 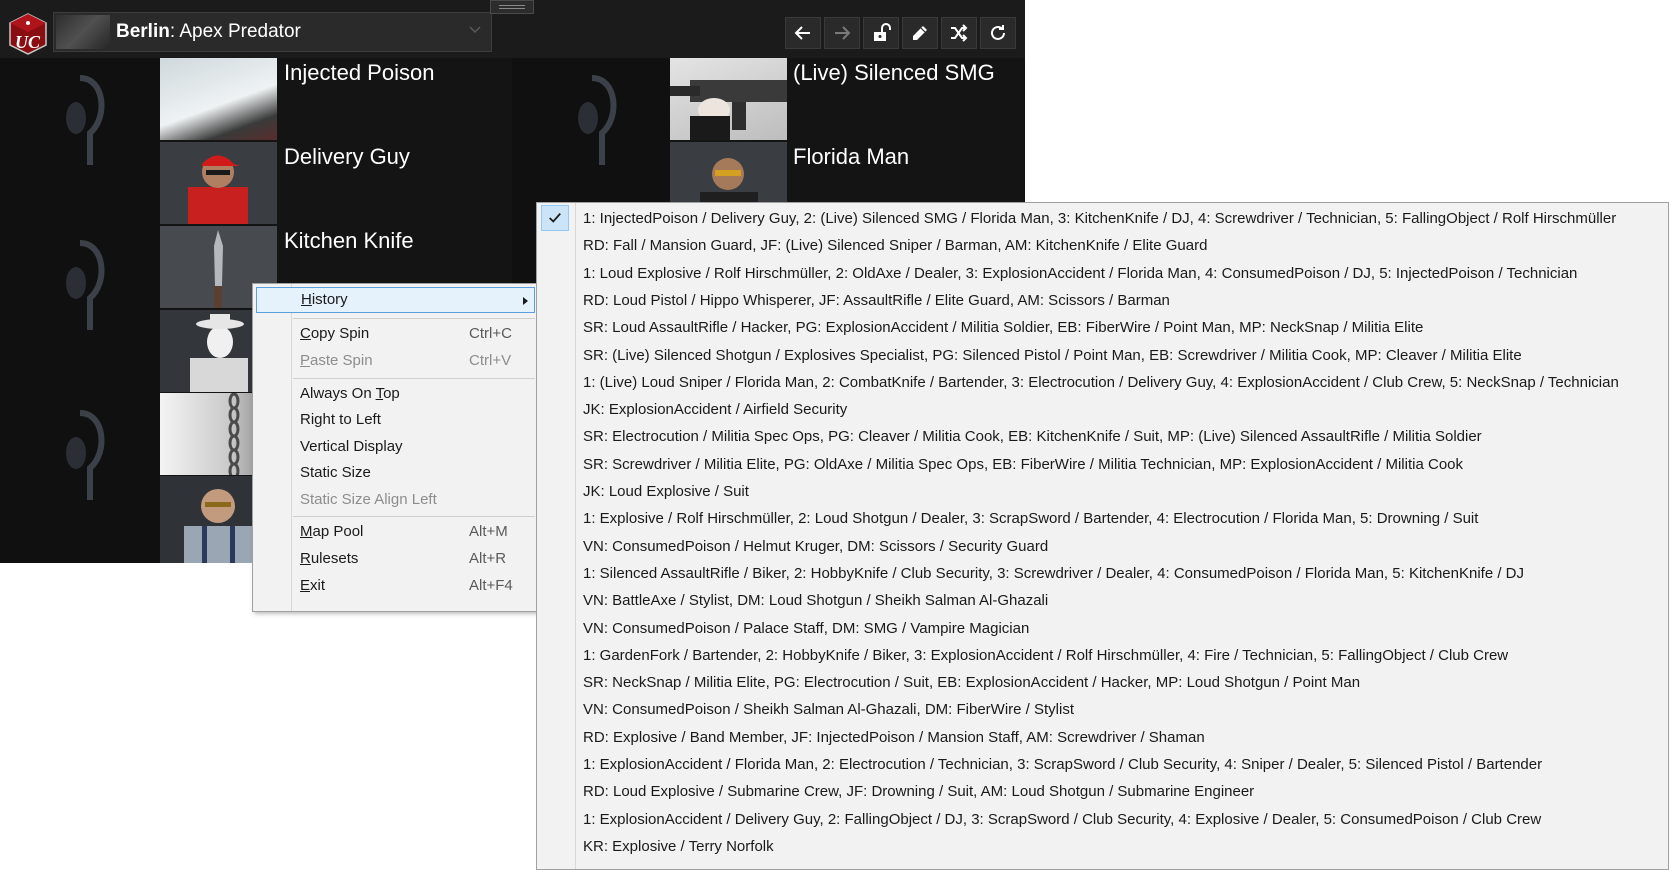 I want to click on menu-item-label: Exit, so click(x=313, y=585).